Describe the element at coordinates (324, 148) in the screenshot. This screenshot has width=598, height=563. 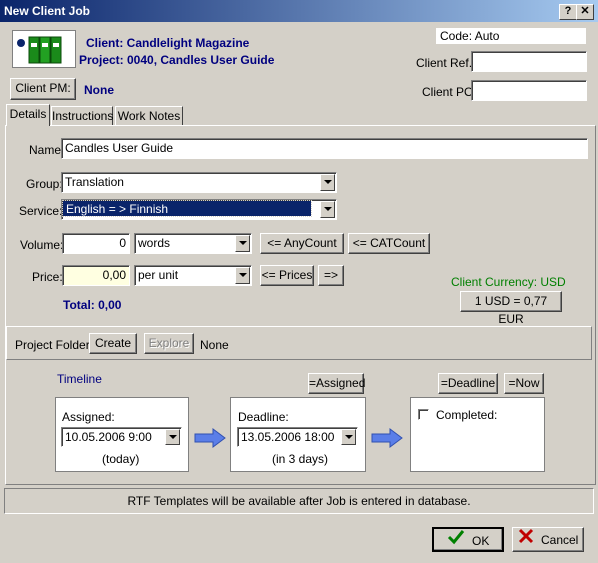
I see `name-input: Candles User Guide` at that location.